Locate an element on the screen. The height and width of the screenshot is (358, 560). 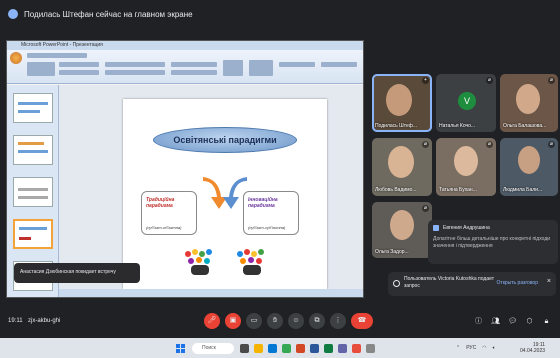
taskbar-clock: 19:11 04.04.2023 is located at coordinates (532, 348).